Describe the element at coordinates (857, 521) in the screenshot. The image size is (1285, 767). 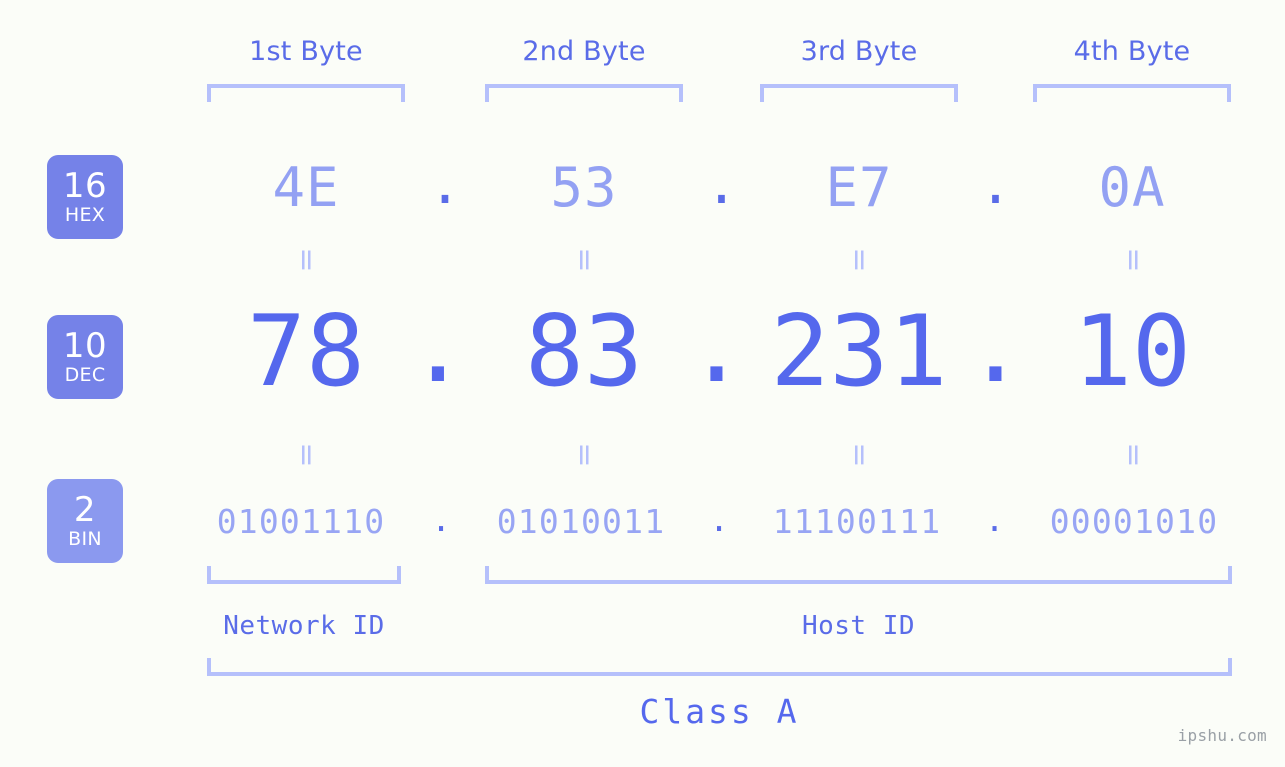
I see `bin-octet-3: 11100111` at that location.